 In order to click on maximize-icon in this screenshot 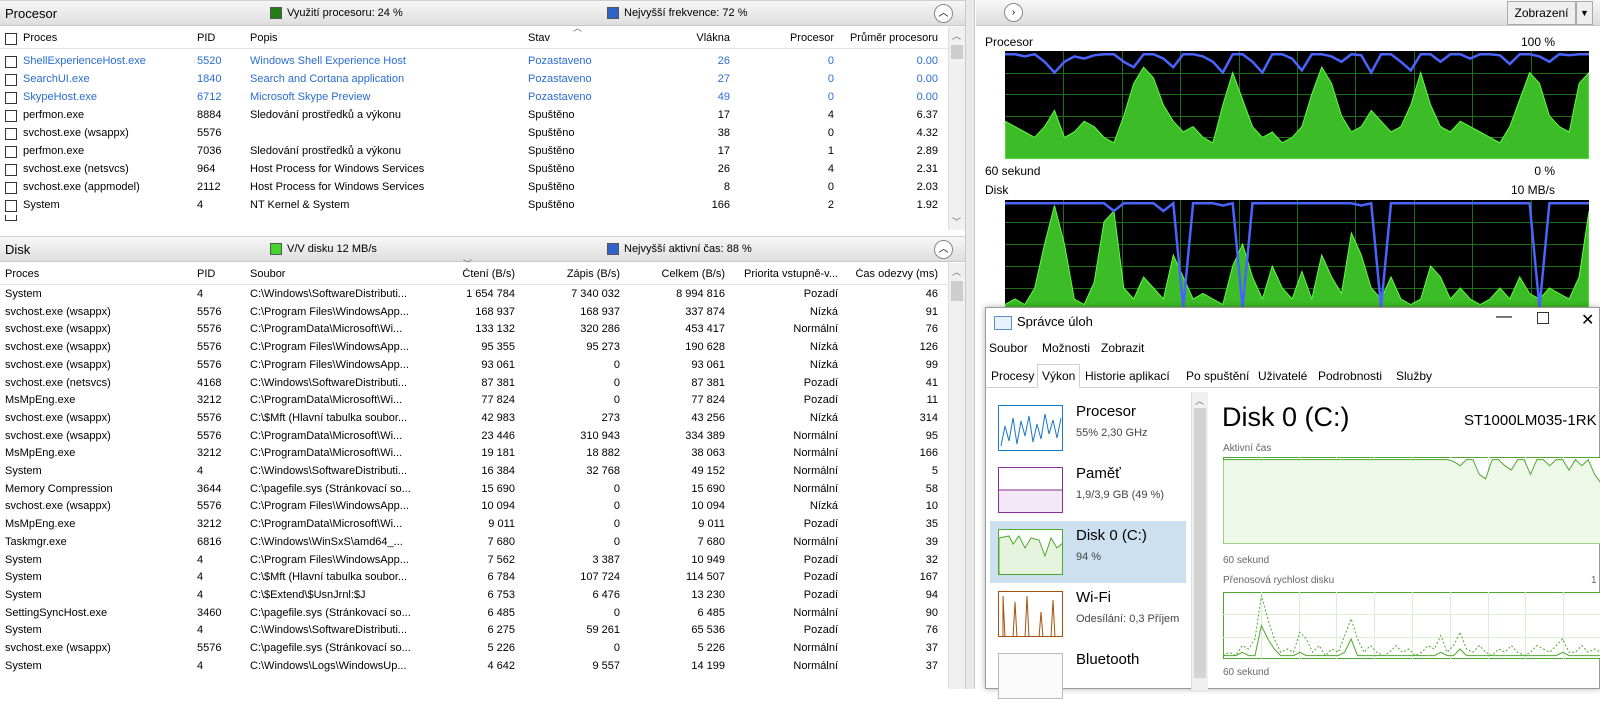, I will do `click(1543, 318)`.